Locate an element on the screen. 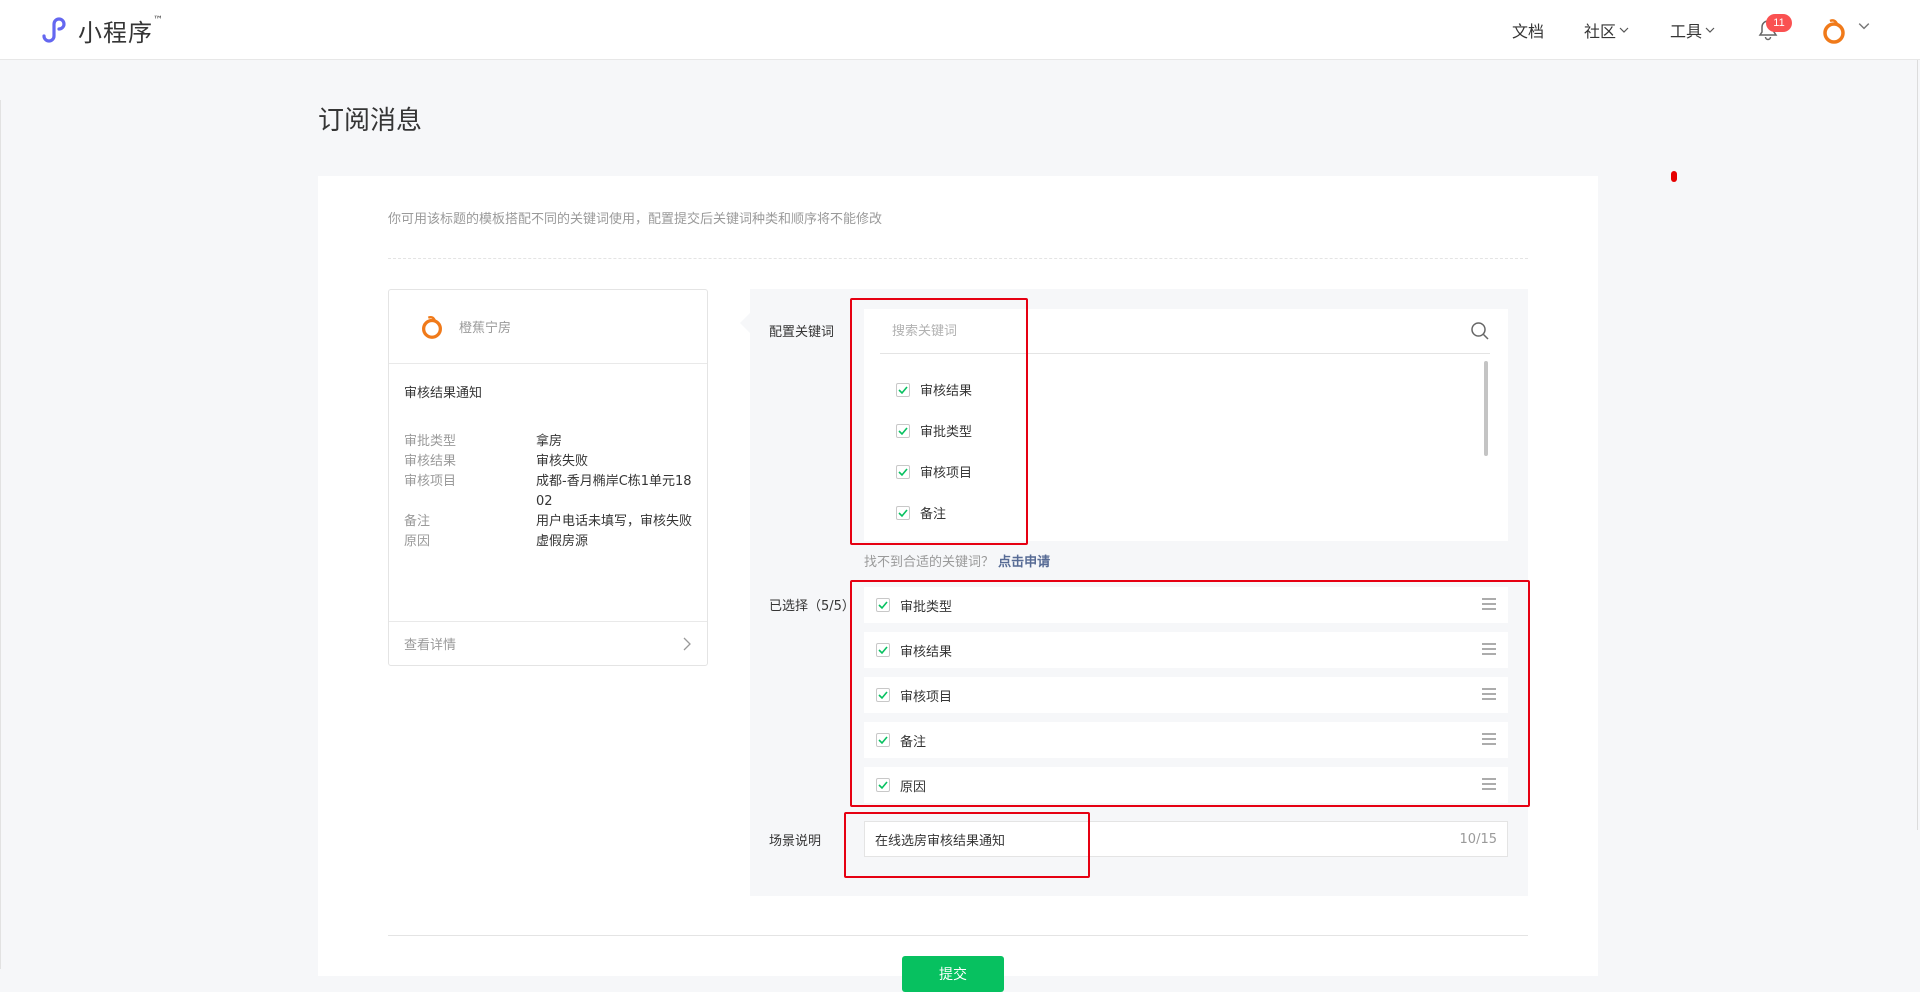  keyword-list-scrollbar is located at coordinates (1486, 408).